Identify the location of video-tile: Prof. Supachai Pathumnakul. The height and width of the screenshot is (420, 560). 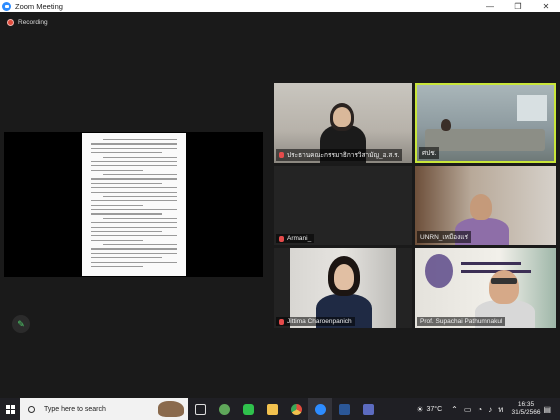
(485, 288).